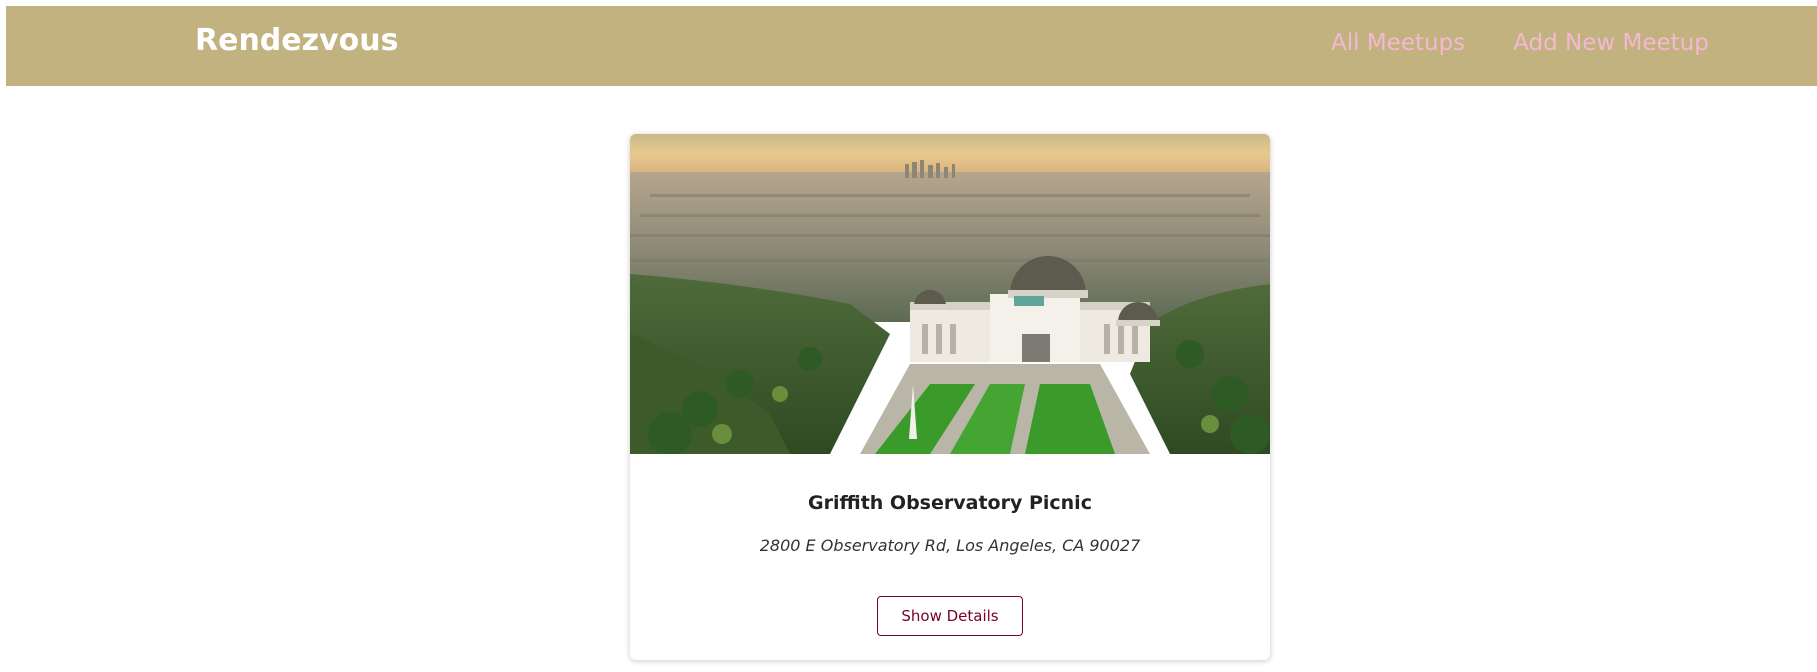  What do you see at coordinates (950, 616) in the screenshot?
I see `show-details-button: Show Details` at bounding box center [950, 616].